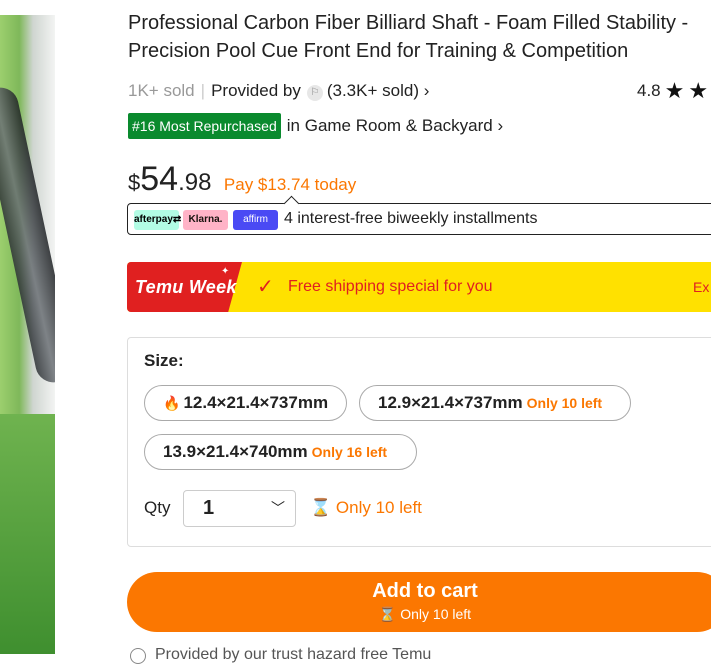 The image size is (711, 664). I want to click on size-option: 🔥 12.4×21.4×737mm, so click(245, 403).